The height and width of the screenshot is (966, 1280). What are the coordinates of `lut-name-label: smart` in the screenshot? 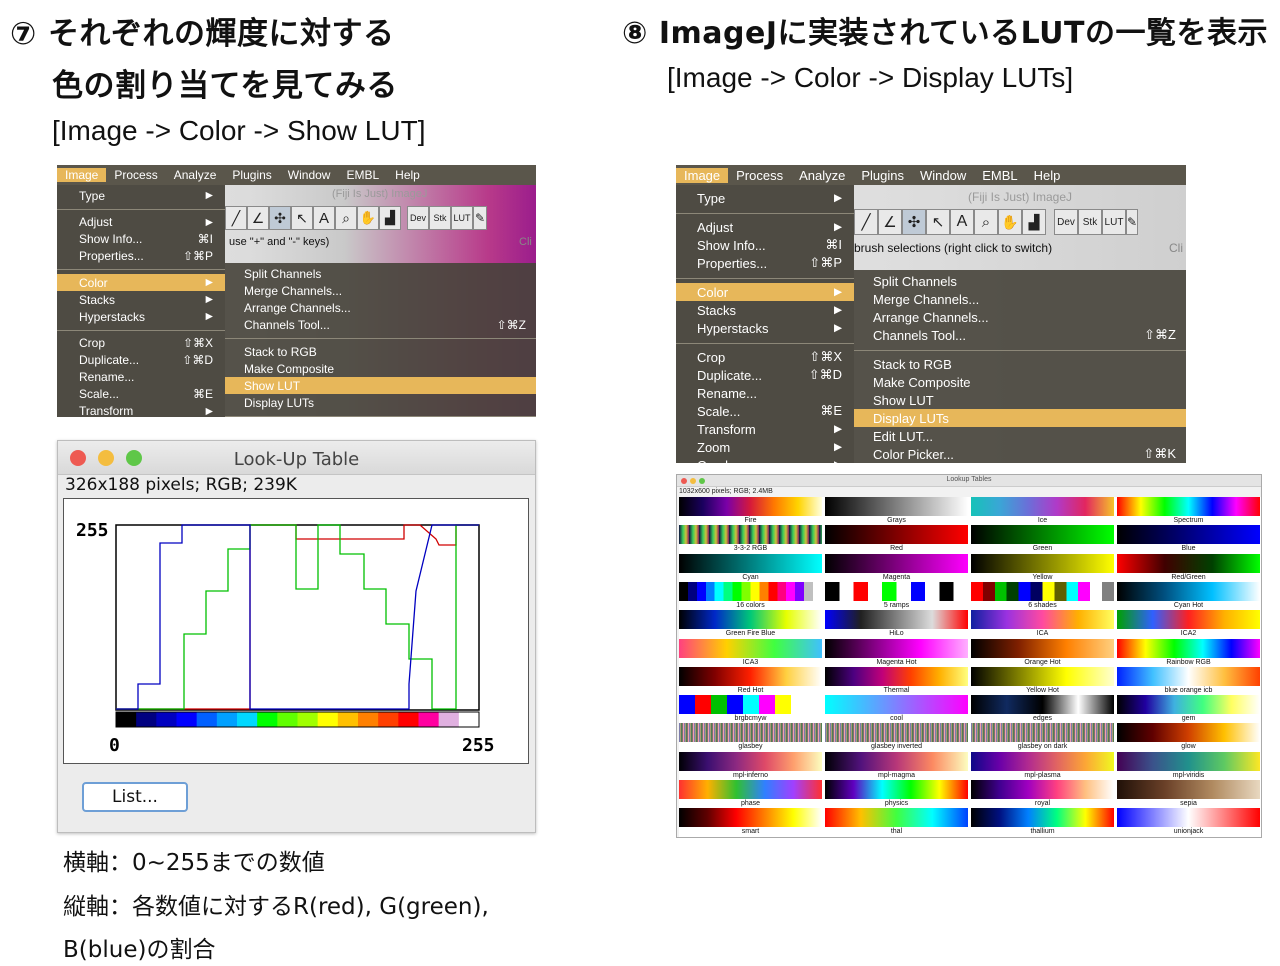 It's located at (750, 832).